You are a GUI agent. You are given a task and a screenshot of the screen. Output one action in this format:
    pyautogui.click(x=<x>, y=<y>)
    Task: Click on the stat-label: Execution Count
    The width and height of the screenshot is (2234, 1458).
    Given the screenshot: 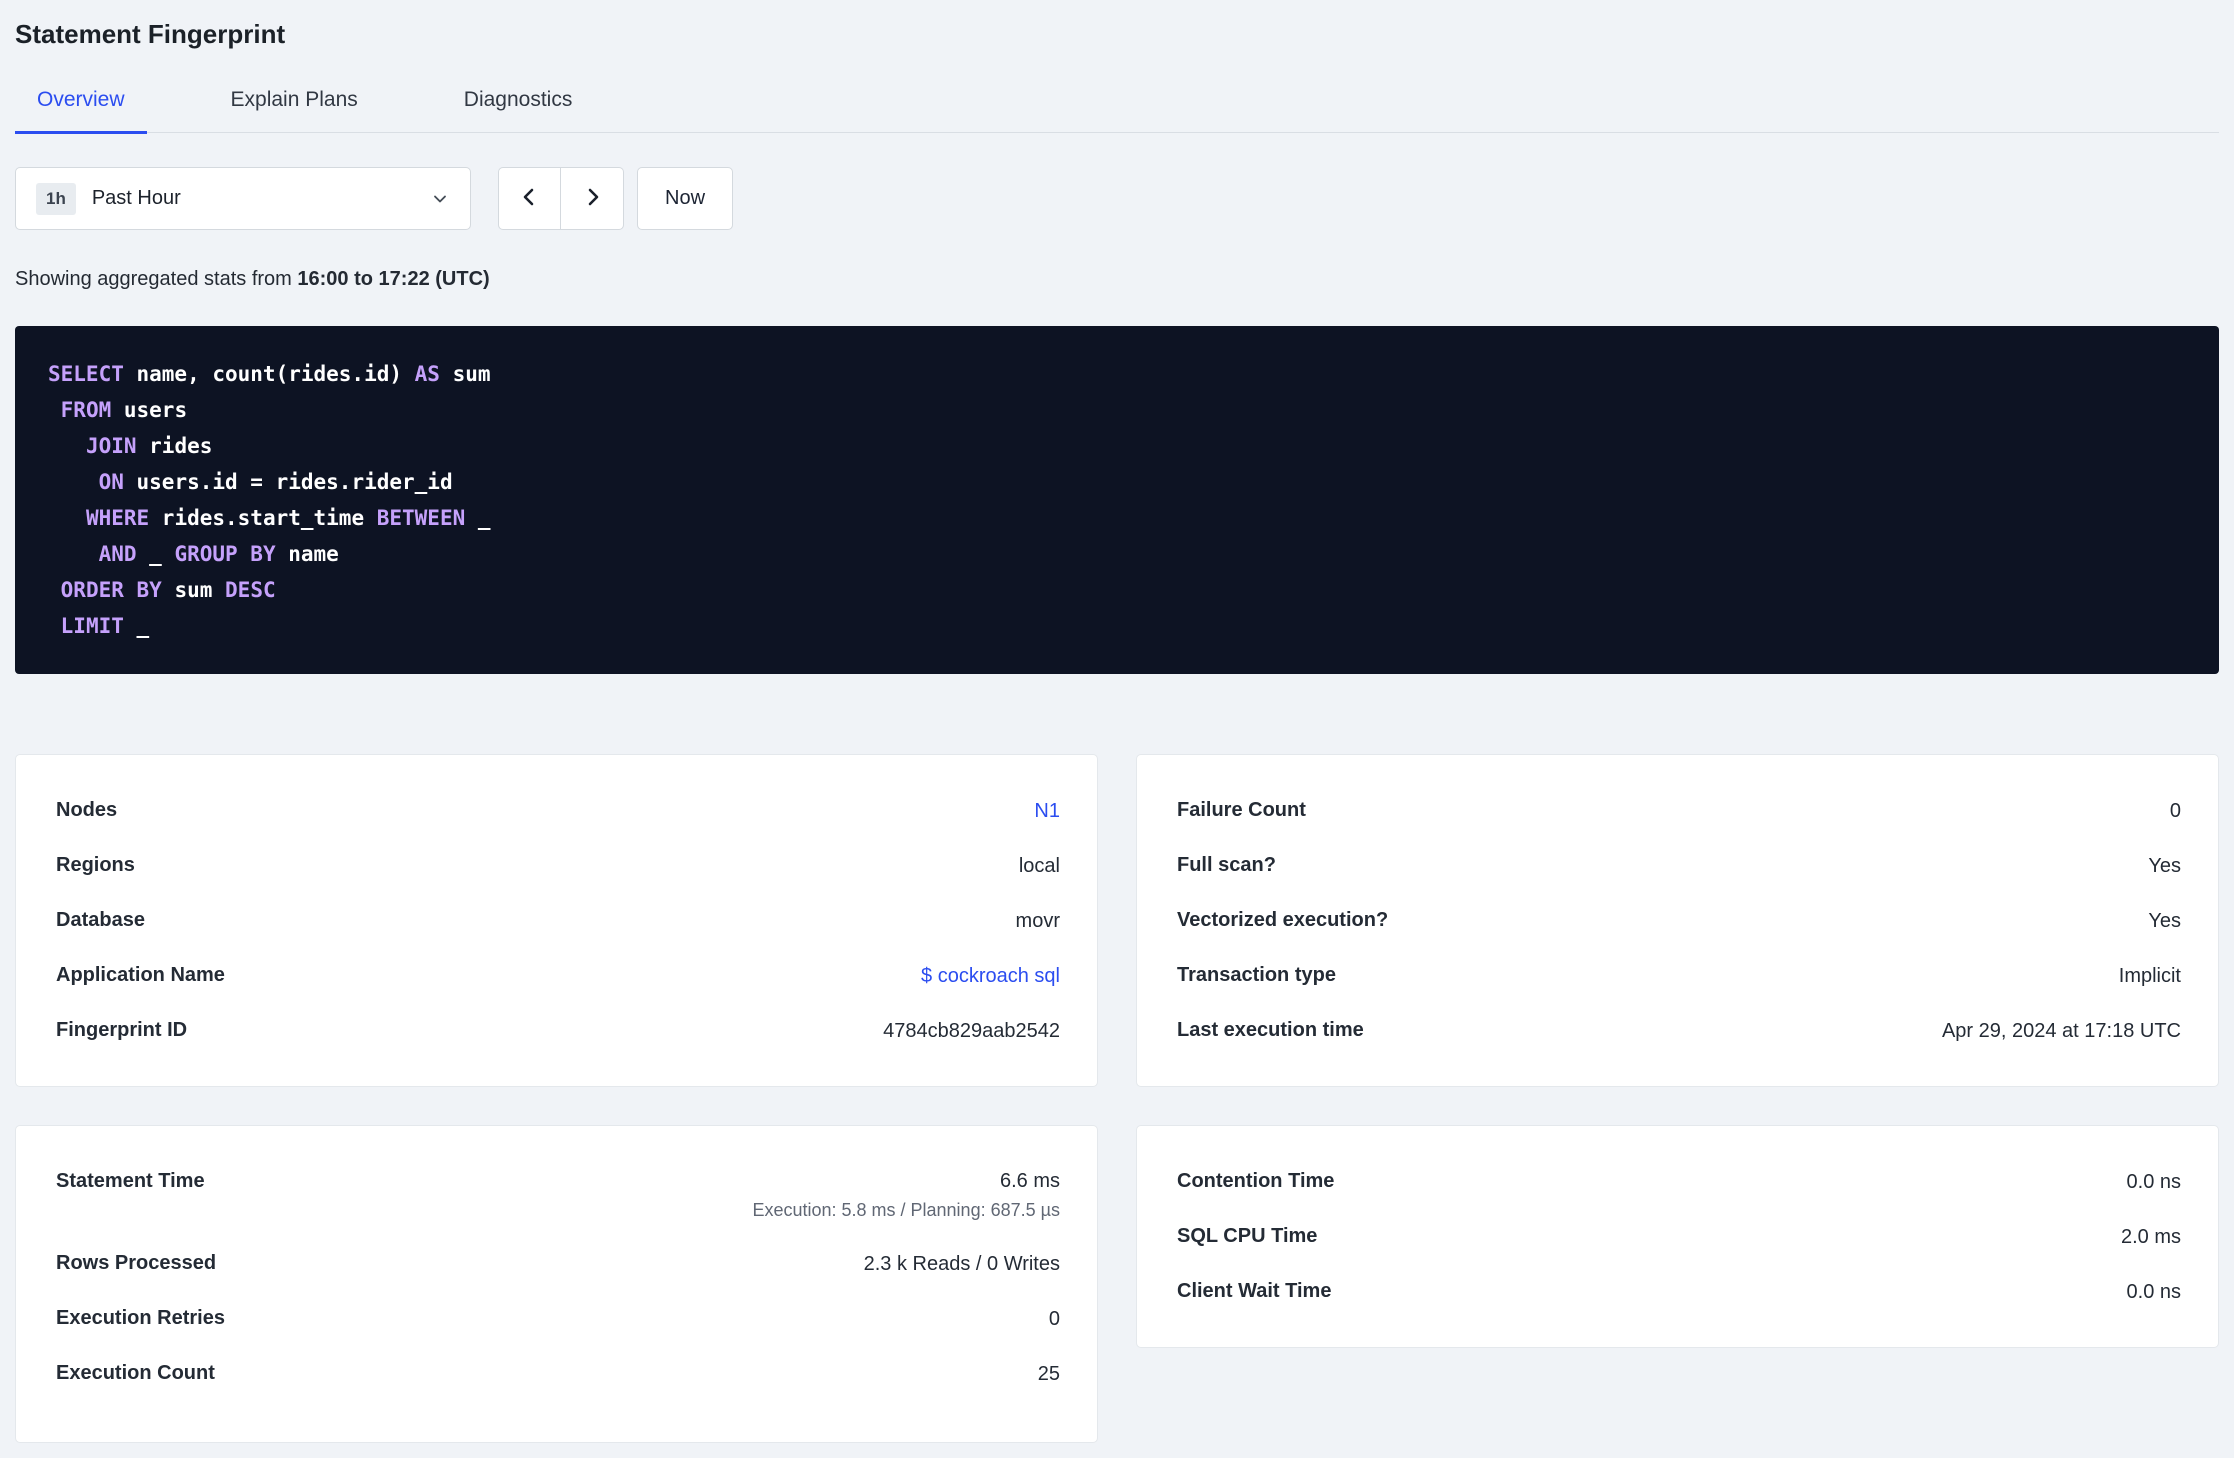 What is the action you would take?
    pyautogui.click(x=135, y=1373)
    